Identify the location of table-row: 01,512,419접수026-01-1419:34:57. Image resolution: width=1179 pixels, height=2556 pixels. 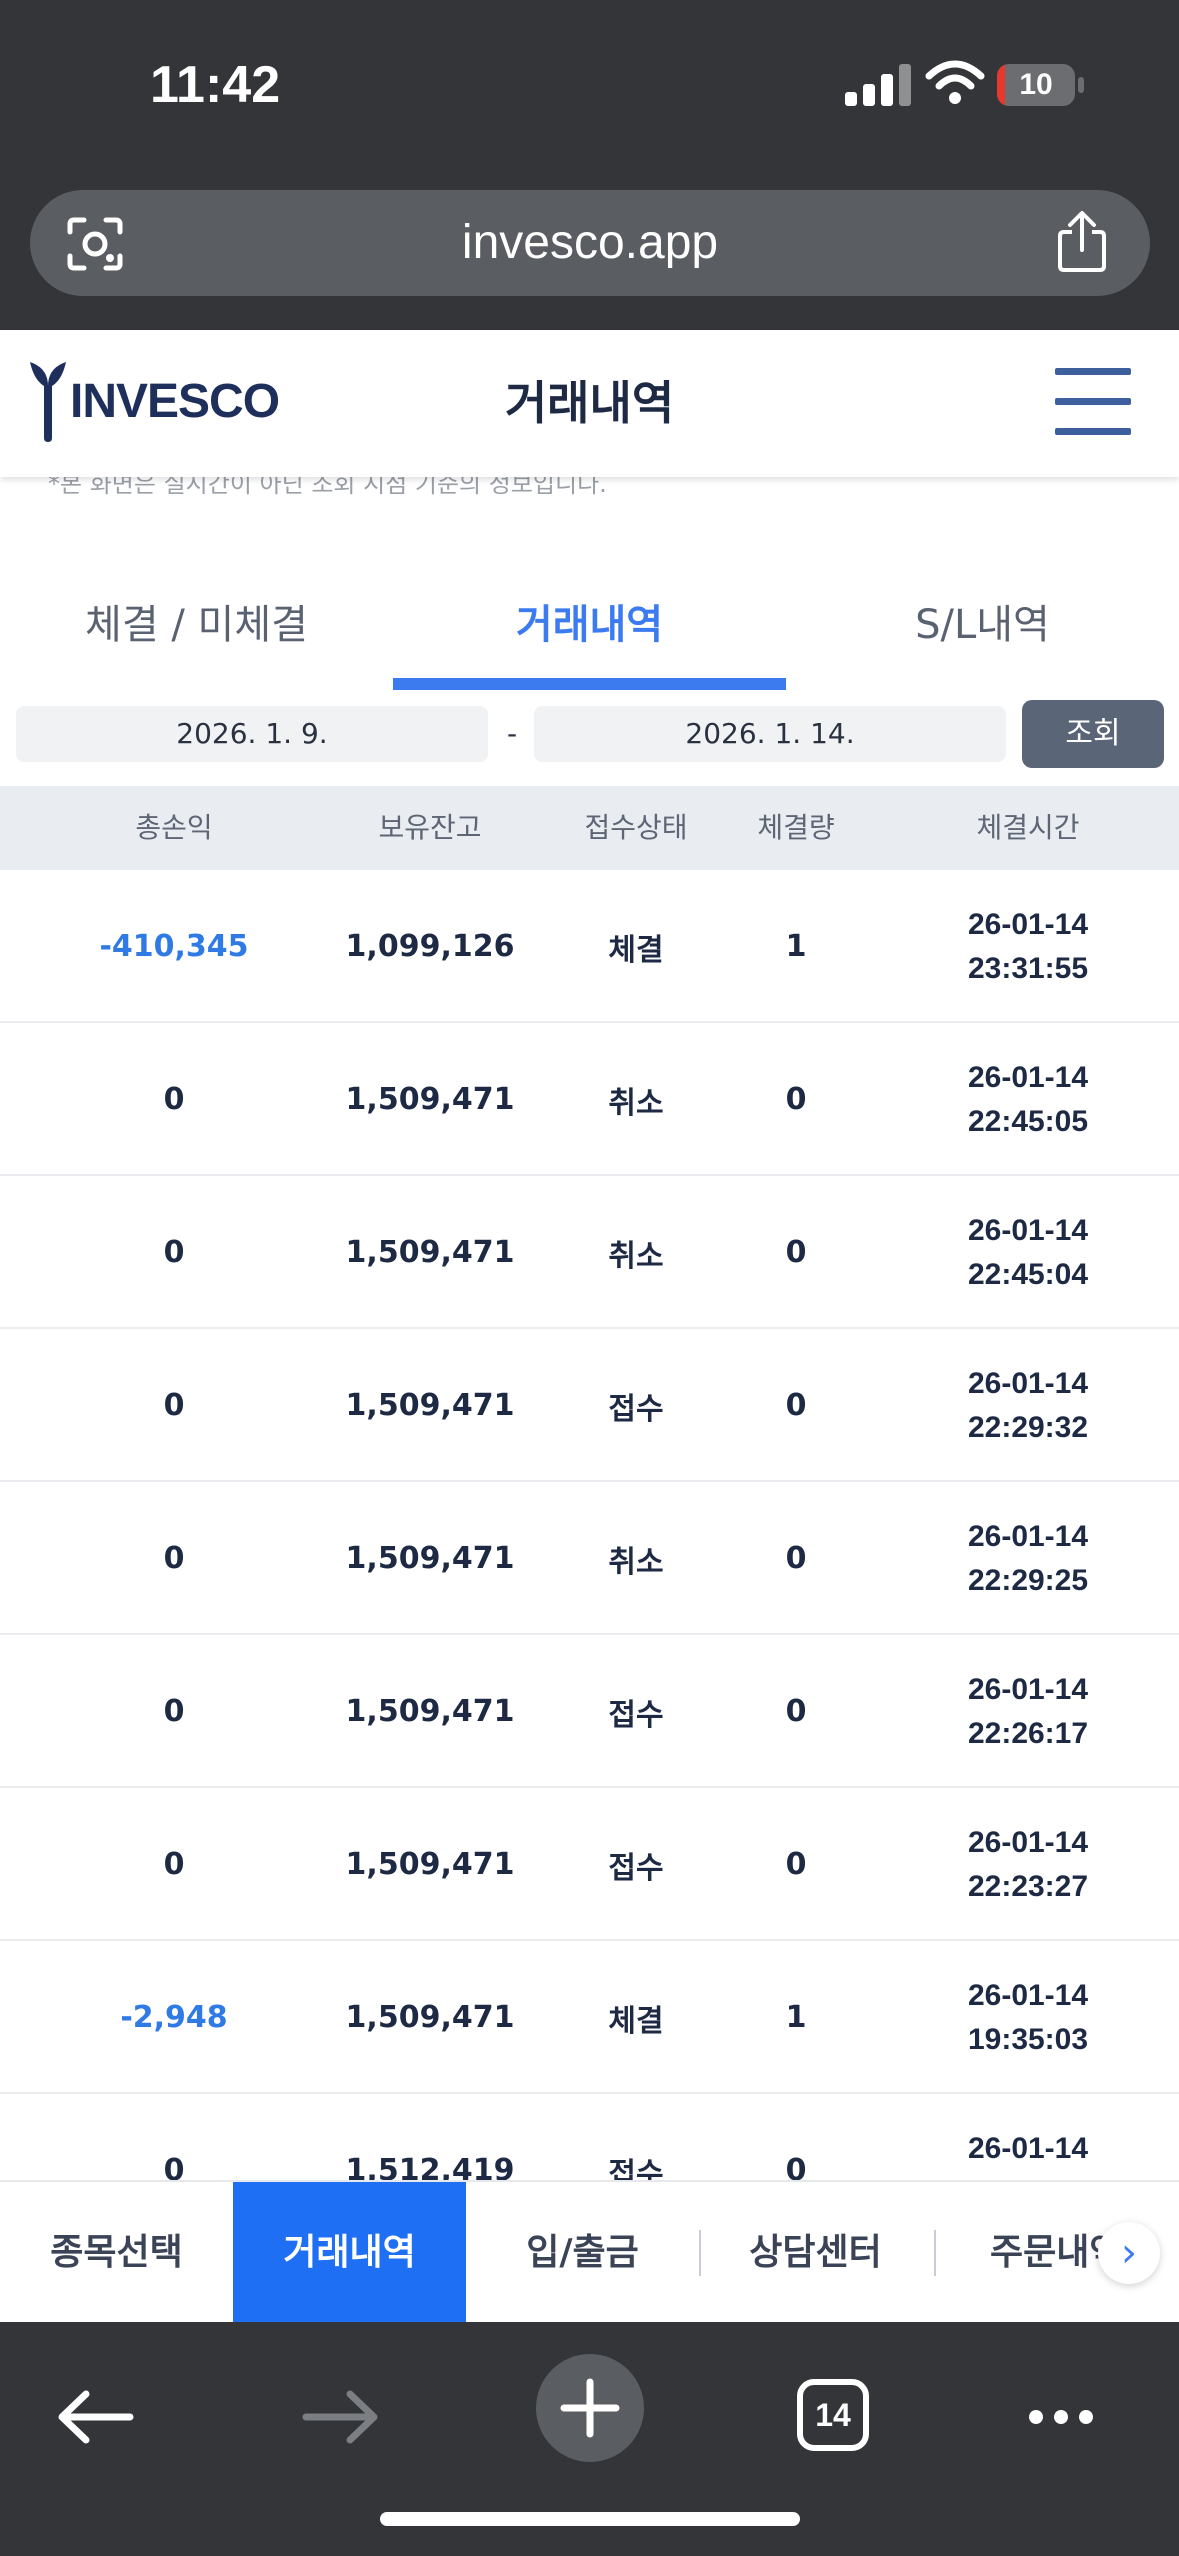
(589, 2137).